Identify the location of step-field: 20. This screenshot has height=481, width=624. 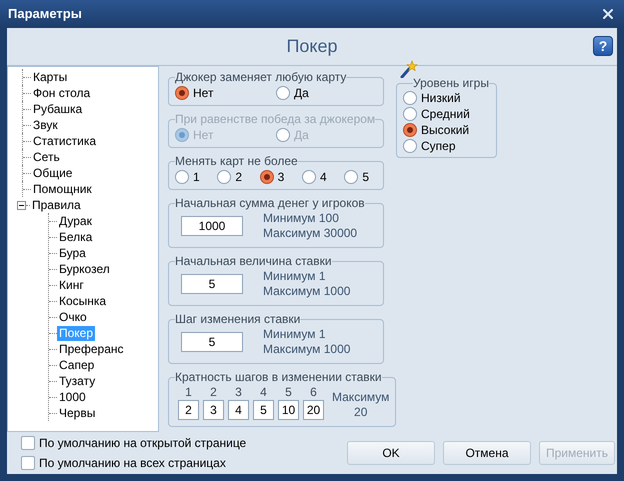
(313, 410).